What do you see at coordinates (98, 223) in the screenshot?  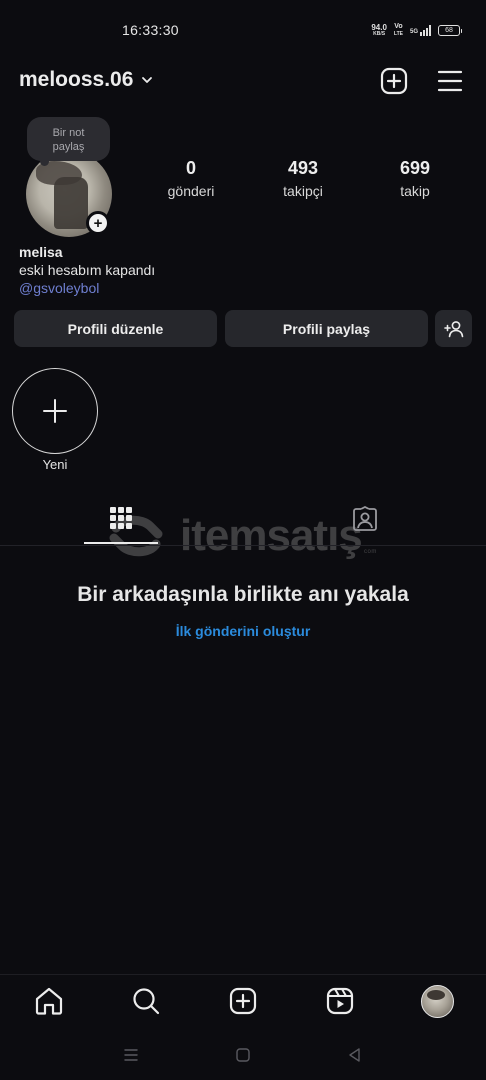 I see `add-story-icon: +` at bounding box center [98, 223].